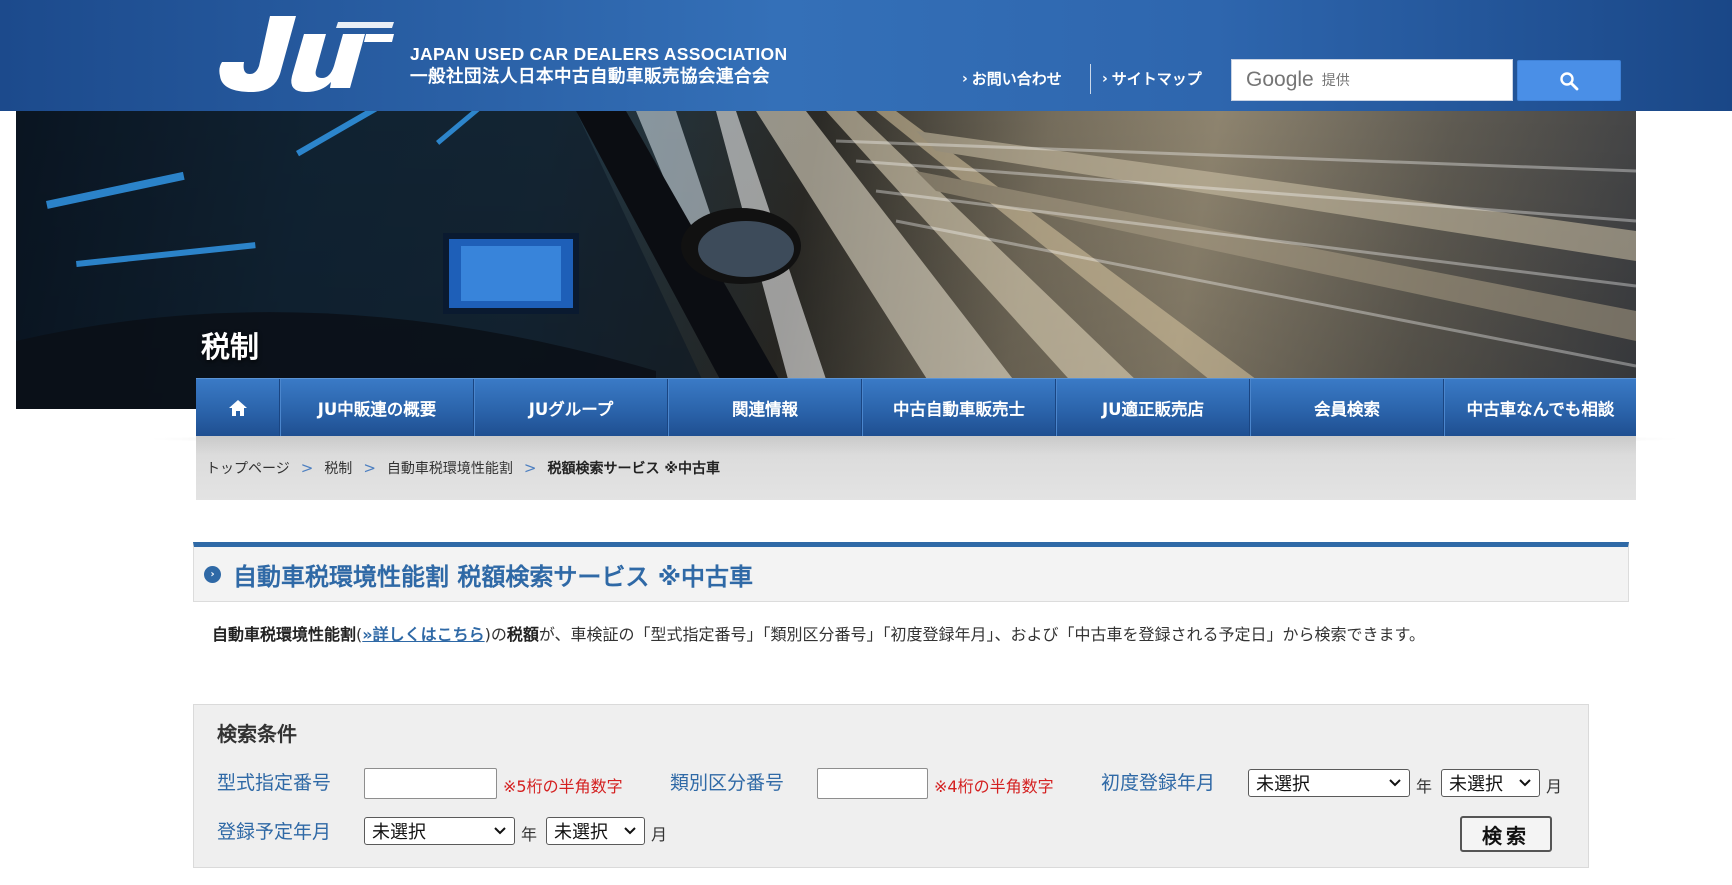 The width and height of the screenshot is (1732, 885). I want to click on first-reg-month-select: 未選択, so click(1490, 783).